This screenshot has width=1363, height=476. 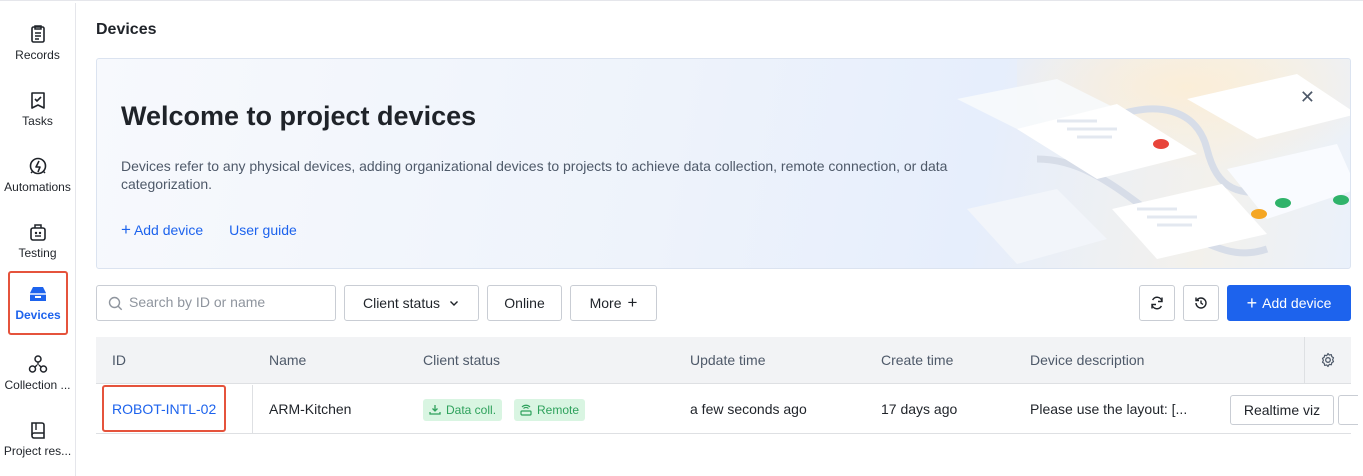 What do you see at coordinates (1282, 410) in the screenshot?
I see `realtime-viz-button: Realtime viz` at bounding box center [1282, 410].